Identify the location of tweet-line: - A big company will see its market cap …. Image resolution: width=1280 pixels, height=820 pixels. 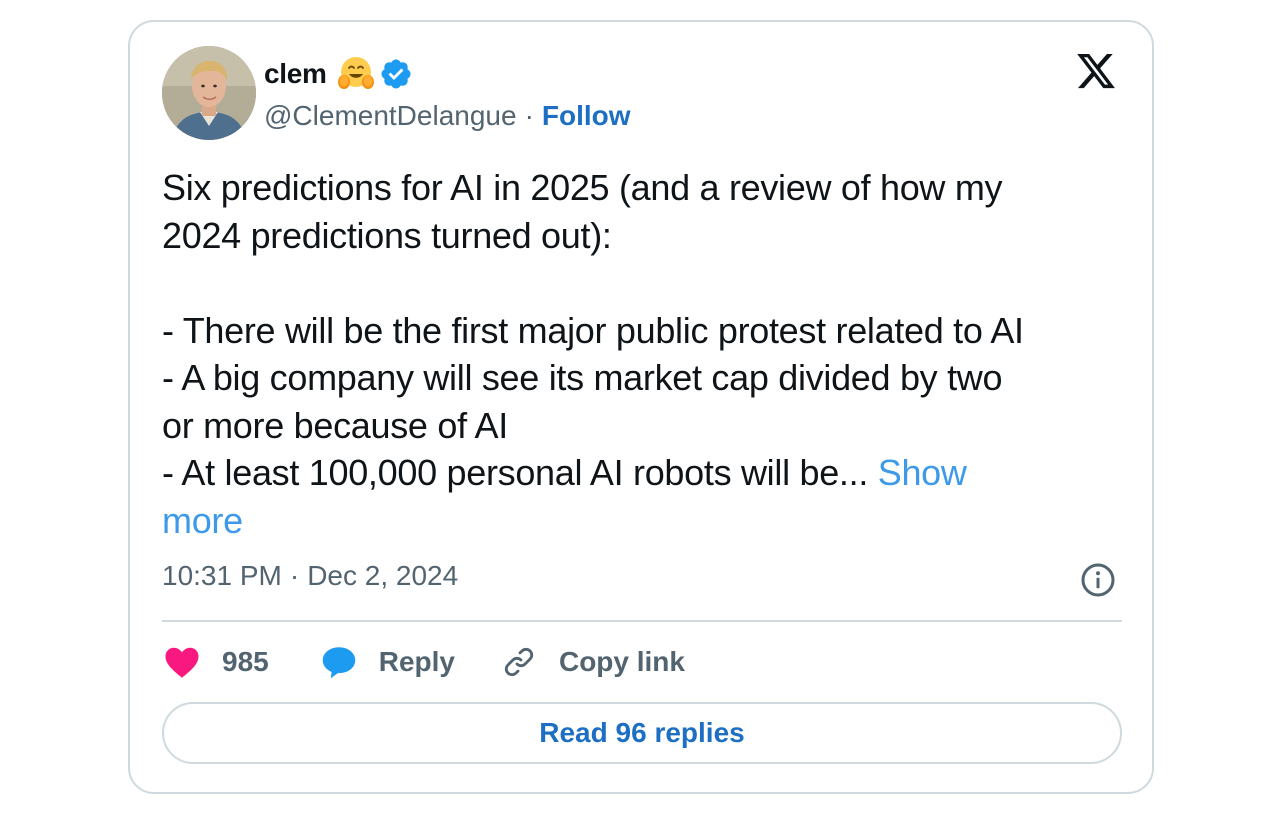
(582, 377).